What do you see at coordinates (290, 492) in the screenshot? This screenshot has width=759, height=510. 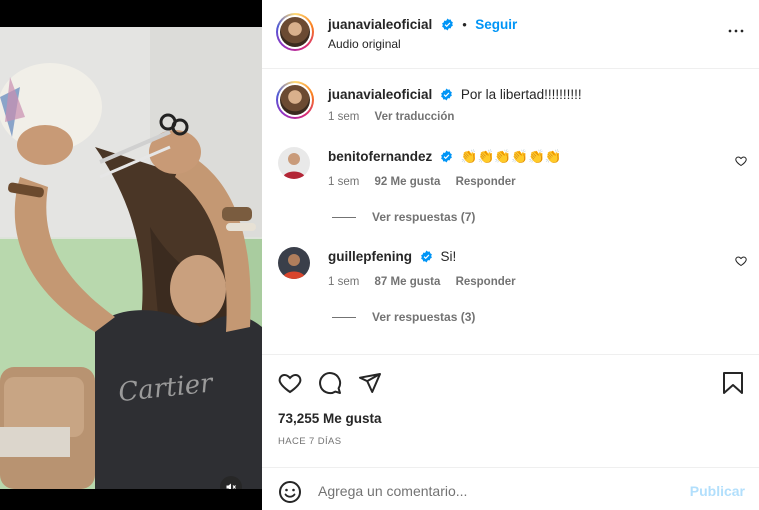 I see `emoji-icon` at bounding box center [290, 492].